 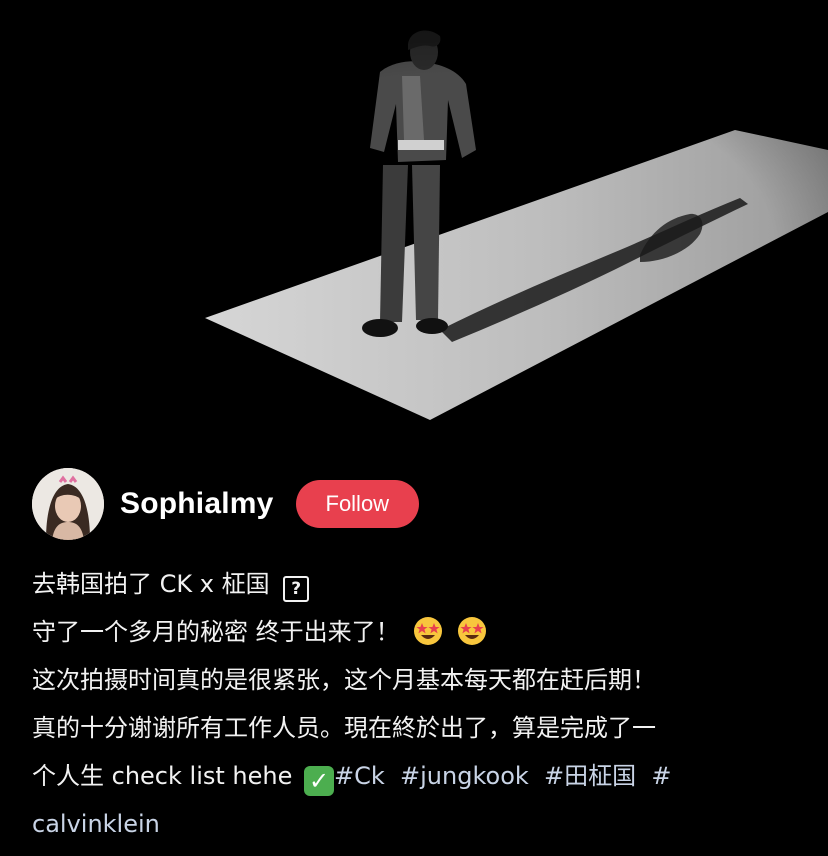 I want to click on hashtag-calvinklein: #, so click(x=661, y=776).